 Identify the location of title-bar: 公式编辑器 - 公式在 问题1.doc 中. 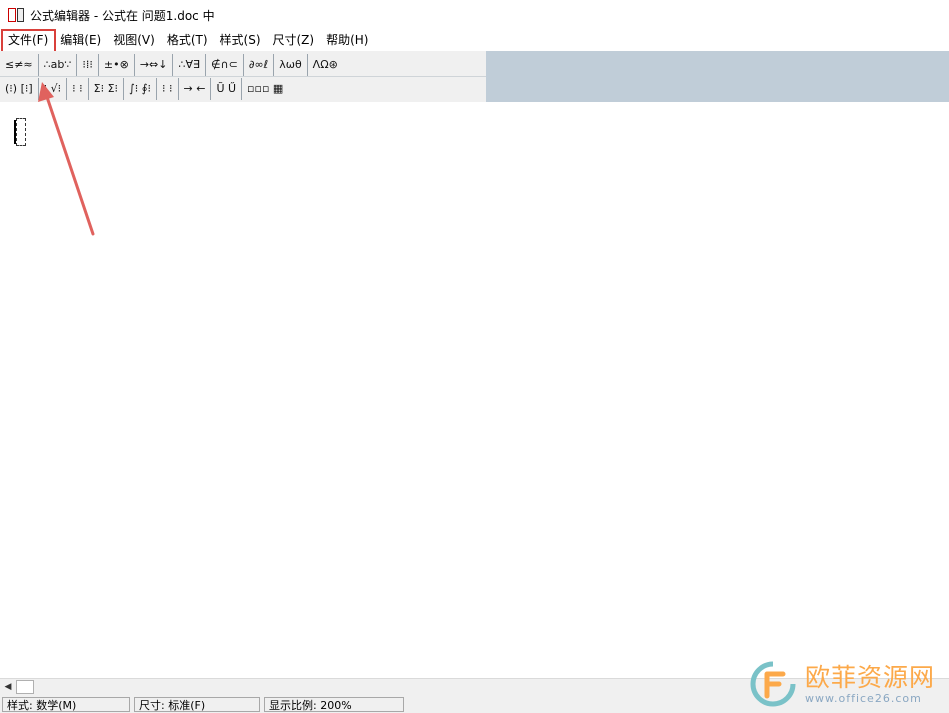
(474, 15).